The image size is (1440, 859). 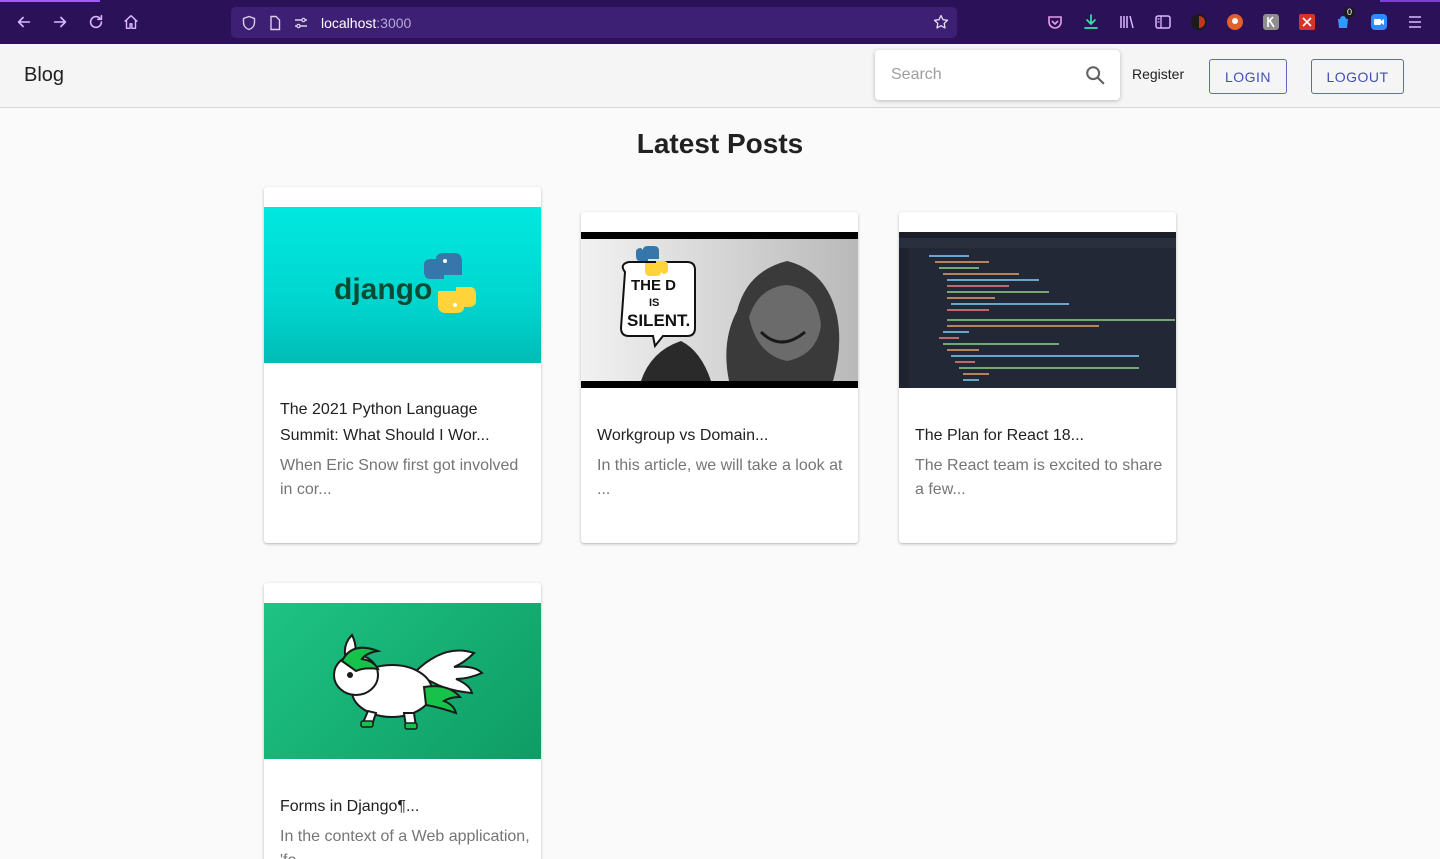 I want to click on library-icon, so click(x=1127, y=22).